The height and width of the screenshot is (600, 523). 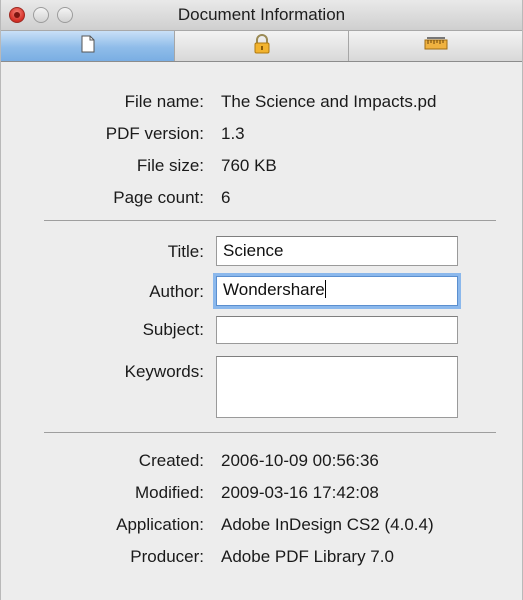 What do you see at coordinates (169, 492) in the screenshot?
I see `modified-label: Modified:` at bounding box center [169, 492].